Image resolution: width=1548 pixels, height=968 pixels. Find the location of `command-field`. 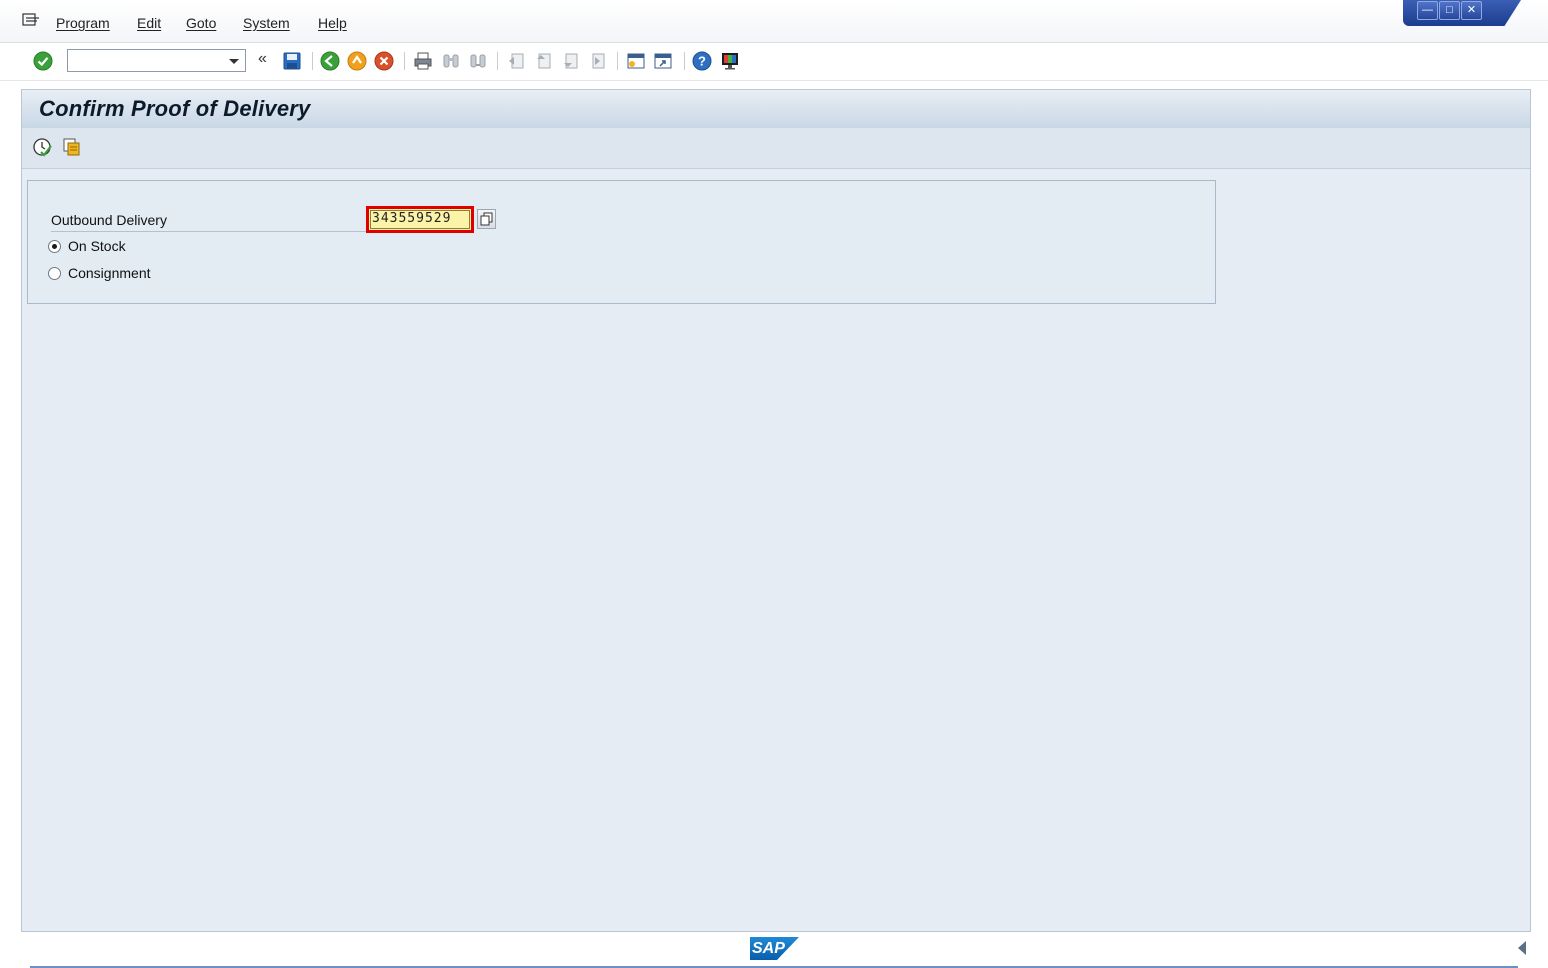

command-field is located at coordinates (156, 60).